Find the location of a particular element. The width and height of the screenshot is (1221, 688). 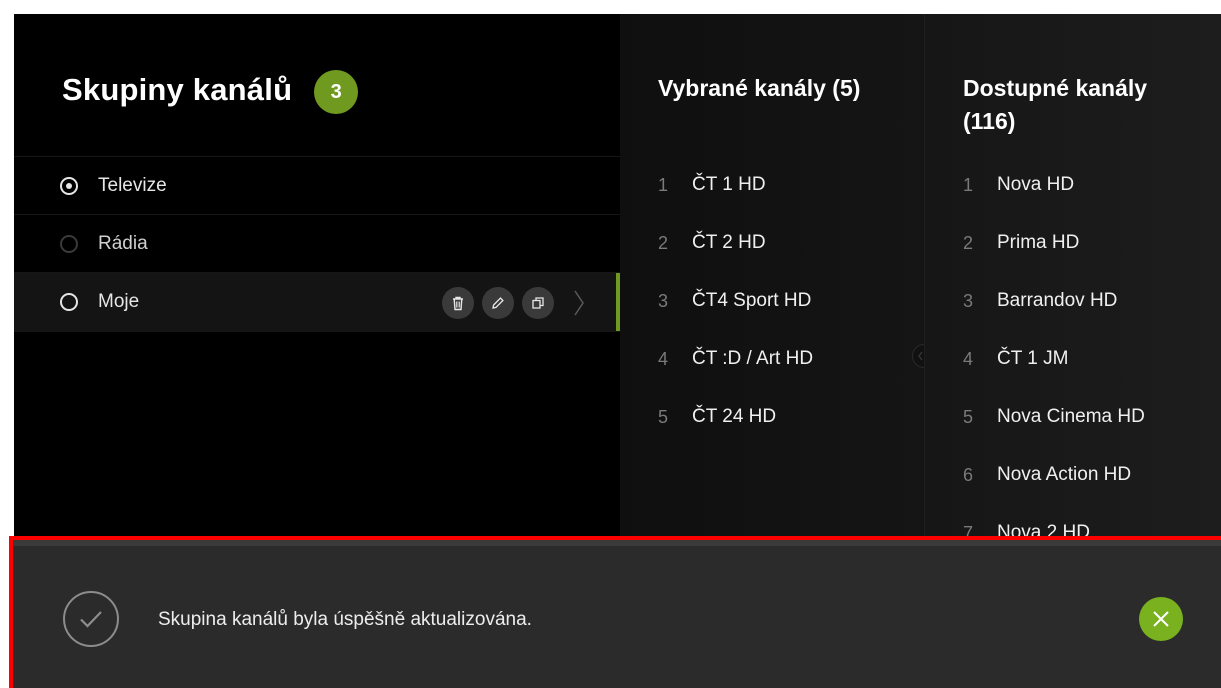

radio-unchecked-icon is located at coordinates (69, 302).